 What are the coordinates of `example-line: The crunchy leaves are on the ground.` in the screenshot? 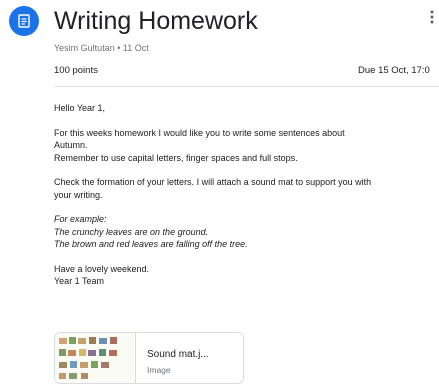 It's located at (131, 231).